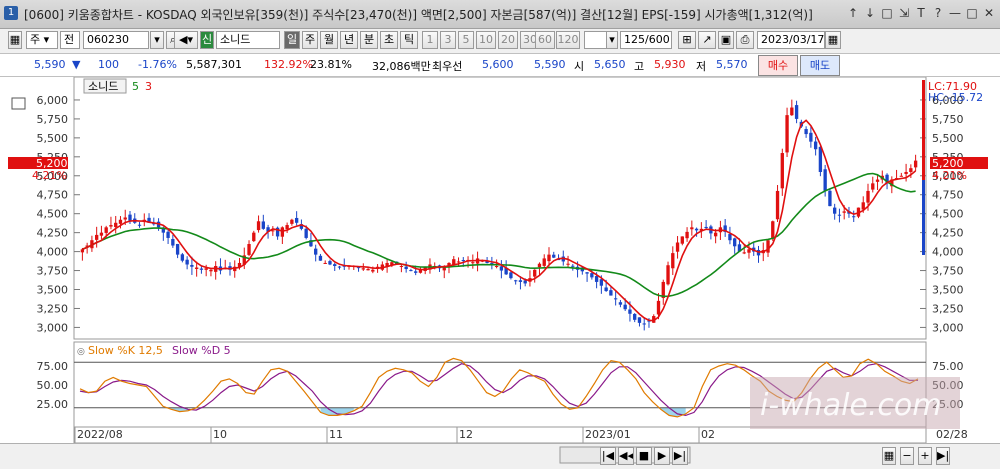 The height and width of the screenshot is (469, 1000). Describe the element at coordinates (369, 40) in the screenshot. I see `period-minute: 분` at that location.